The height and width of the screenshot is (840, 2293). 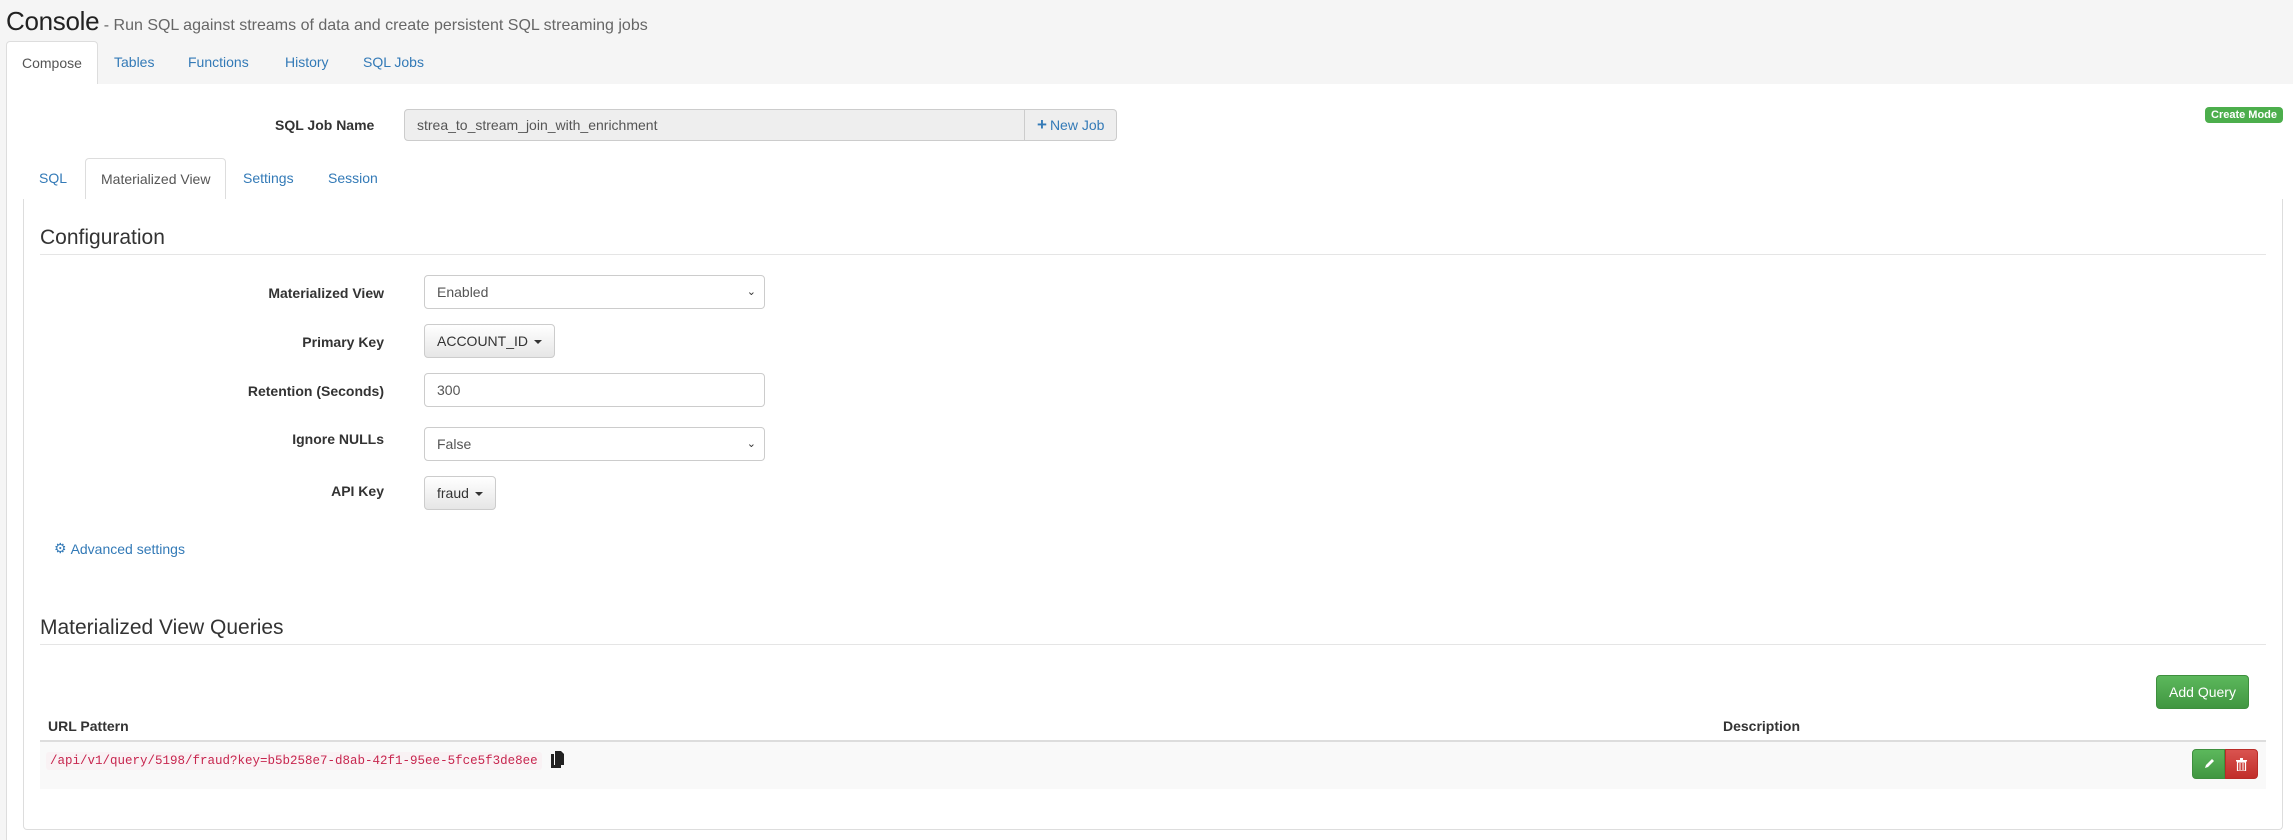 I want to click on trash-icon, so click(x=2241, y=764).